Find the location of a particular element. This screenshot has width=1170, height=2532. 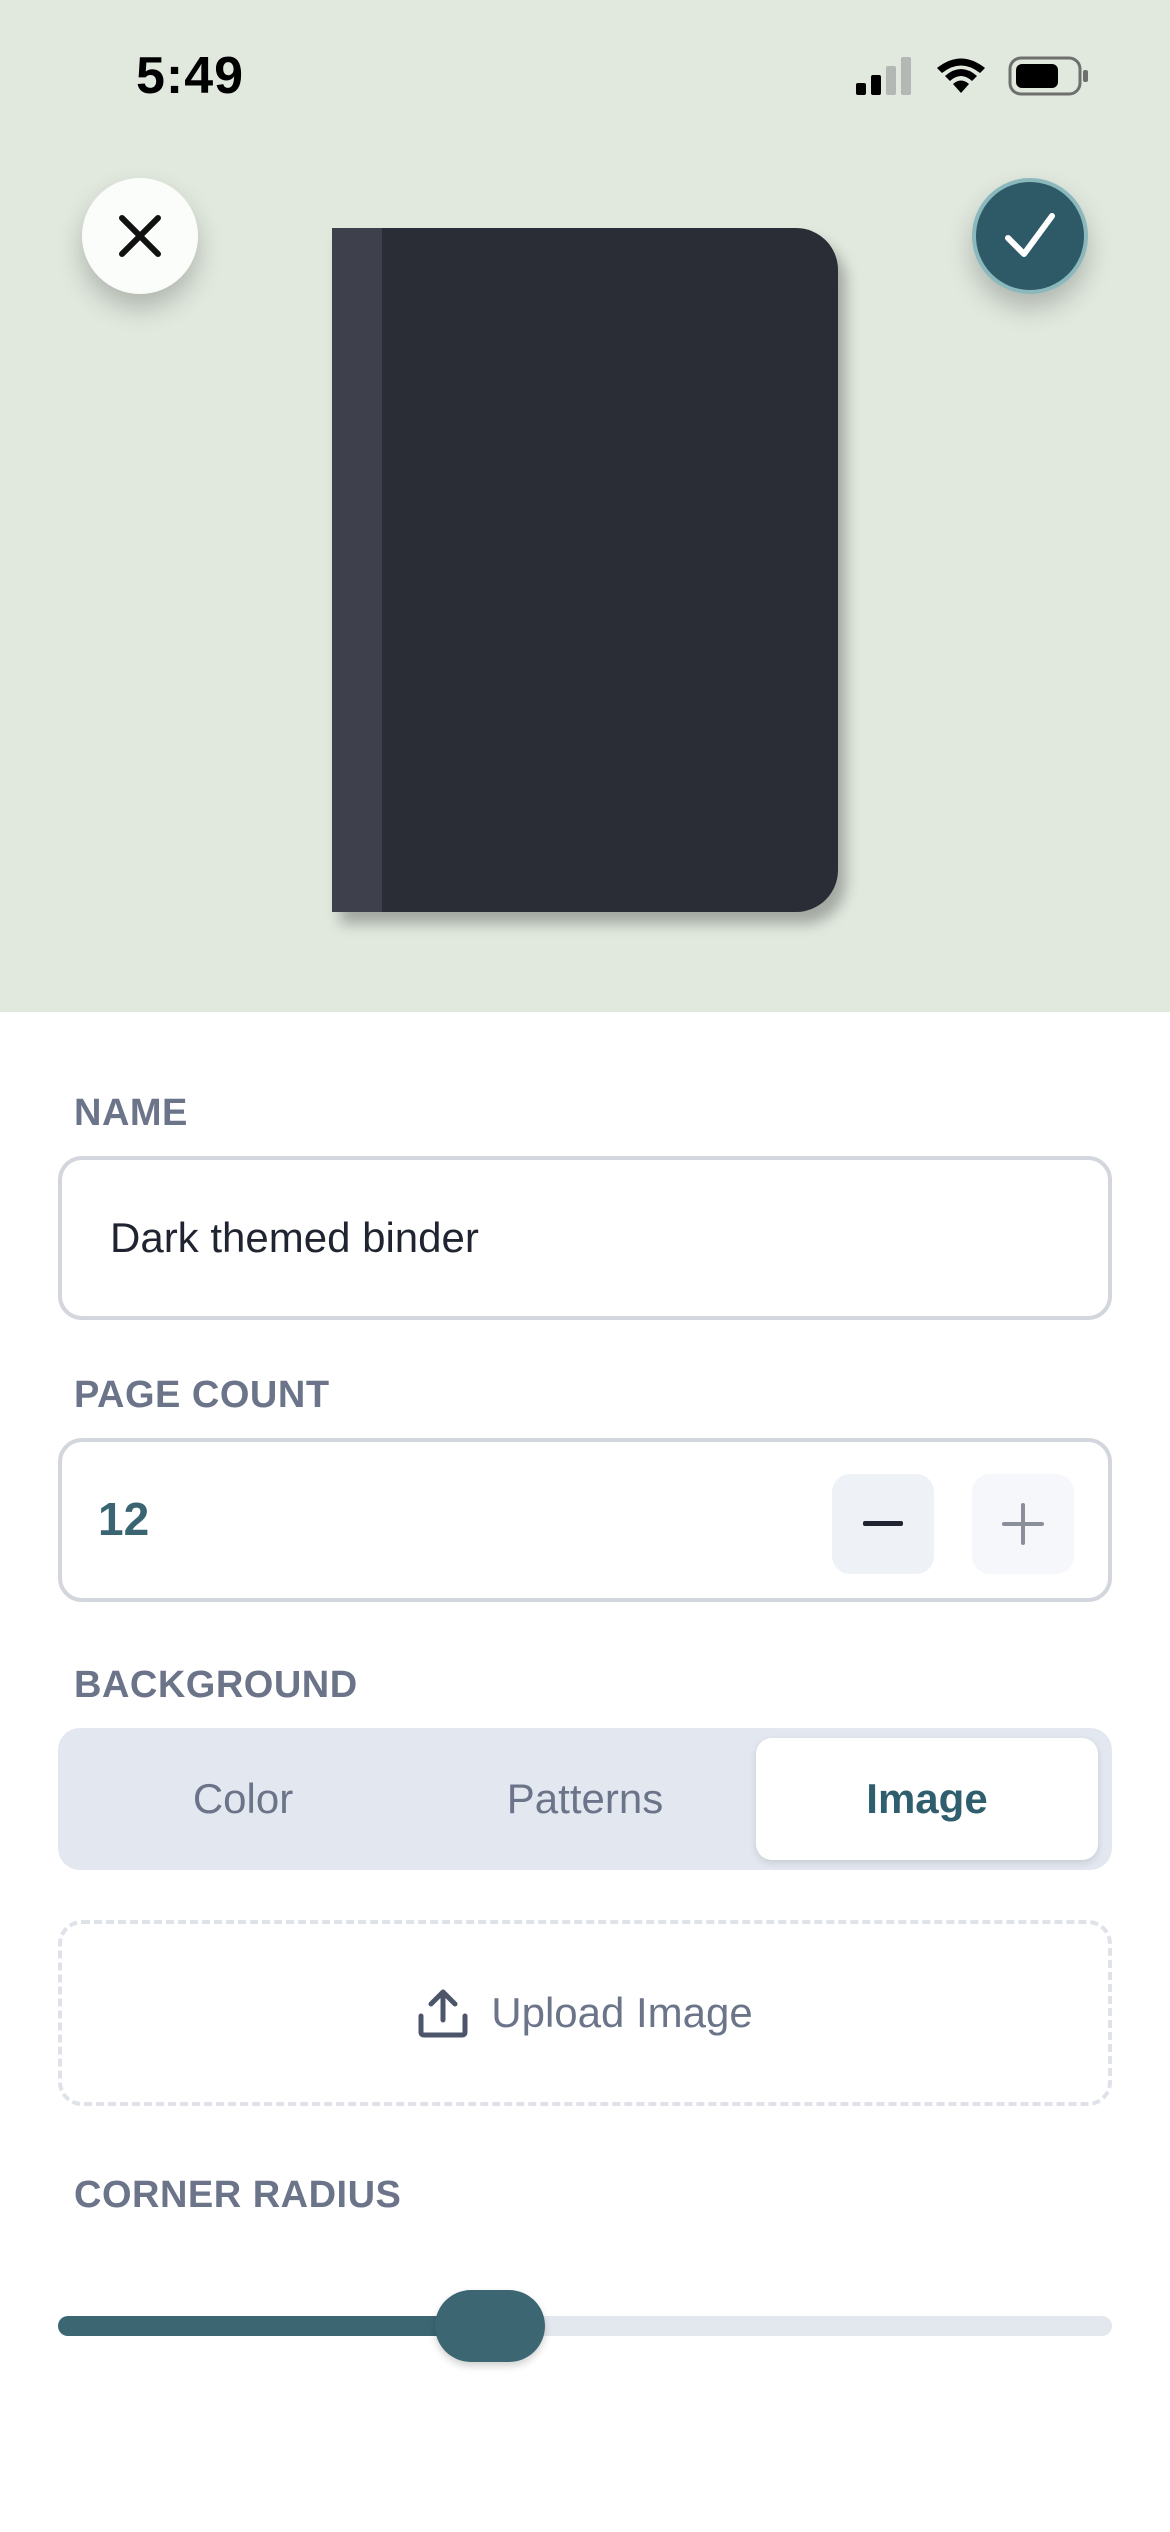

background-label: BACKGROUND is located at coordinates (216, 1685).